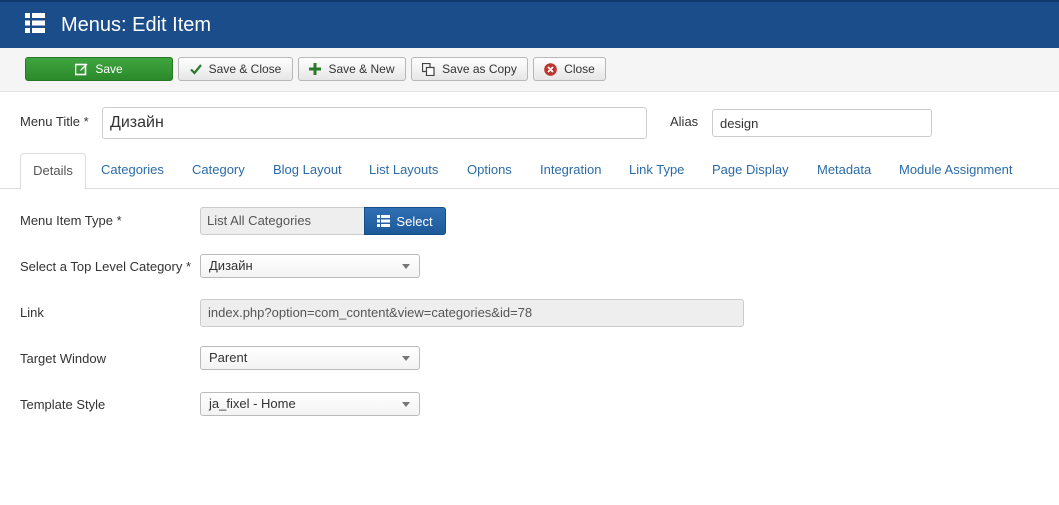 The image size is (1059, 505). What do you see at coordinates (310, 404) in the screenshot?
I see `template-style-select: ja_fixel - Home` at bounding box center [310, 404].